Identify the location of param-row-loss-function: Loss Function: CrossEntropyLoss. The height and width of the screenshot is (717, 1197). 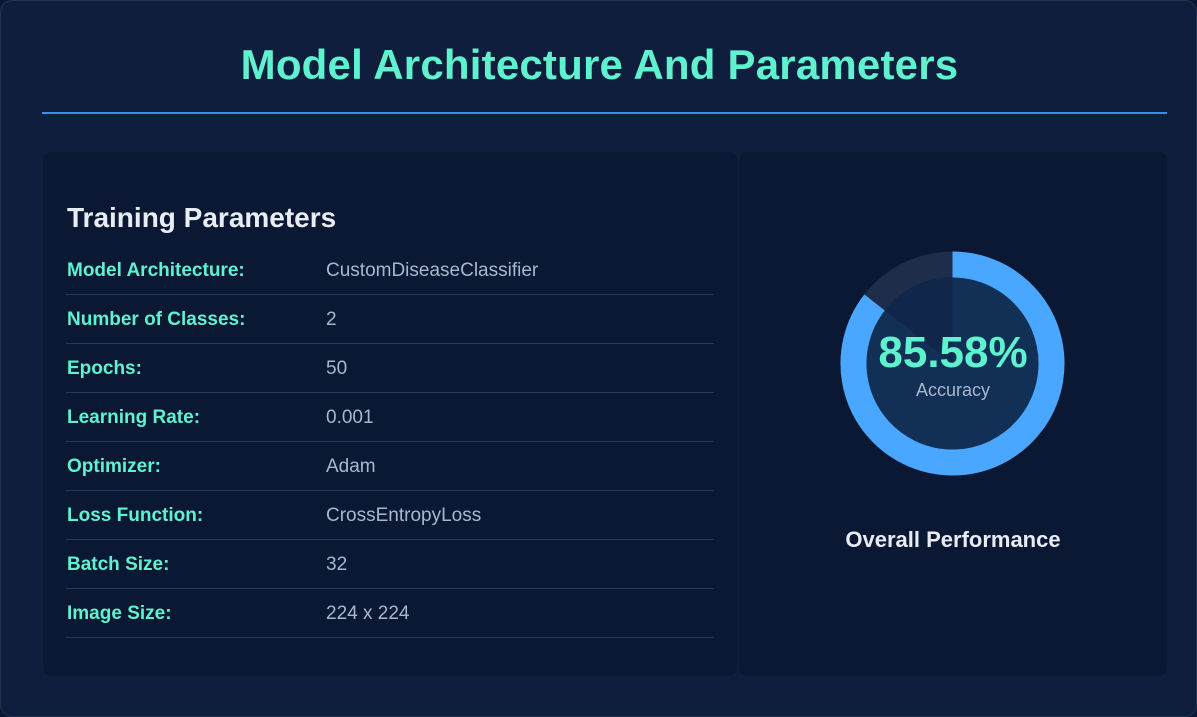
(390, 515).